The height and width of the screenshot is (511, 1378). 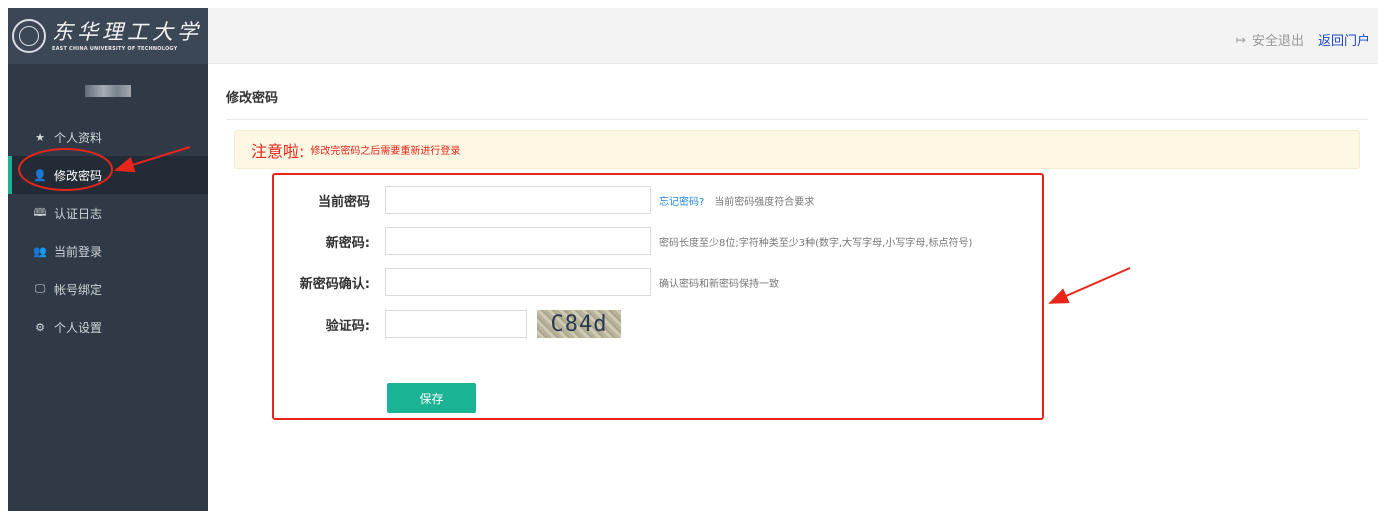 I want to click on new-password-input, so click(x=518, y=241).